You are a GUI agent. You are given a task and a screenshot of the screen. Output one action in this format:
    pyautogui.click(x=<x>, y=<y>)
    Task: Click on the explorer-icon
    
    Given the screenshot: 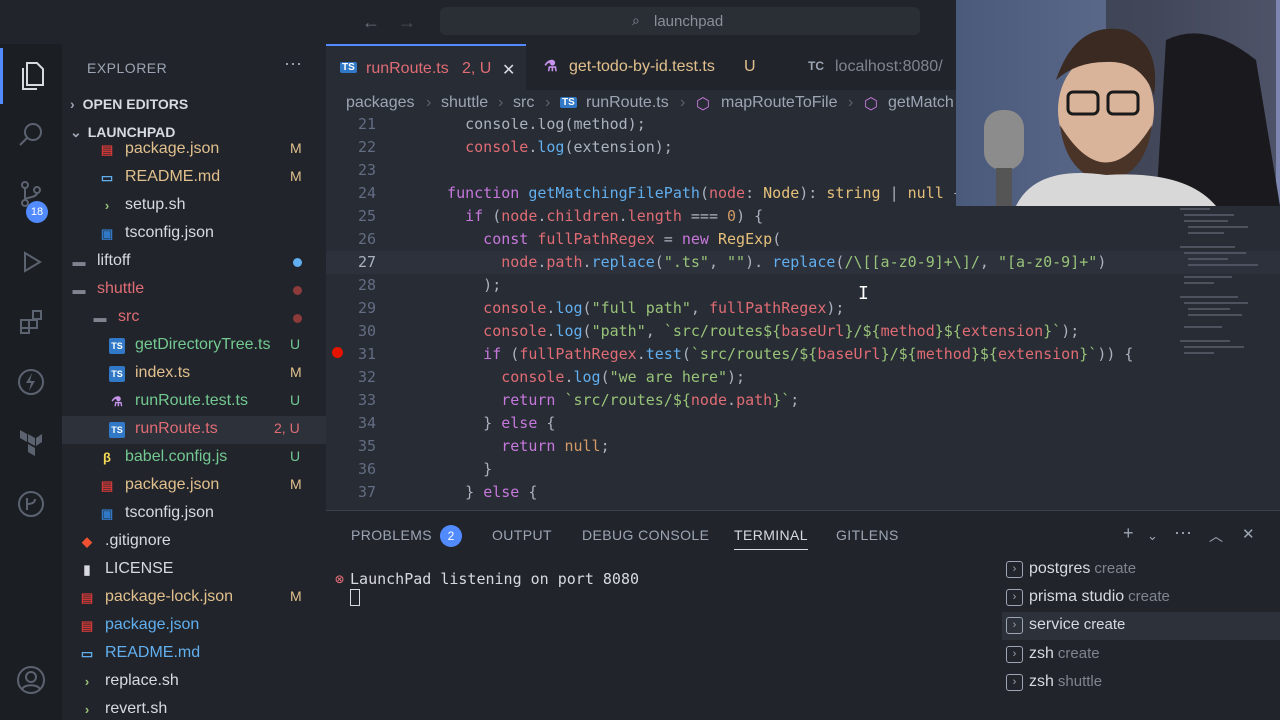 What is the action you would take?
    pyautogui.click(x=31, y=76)
    